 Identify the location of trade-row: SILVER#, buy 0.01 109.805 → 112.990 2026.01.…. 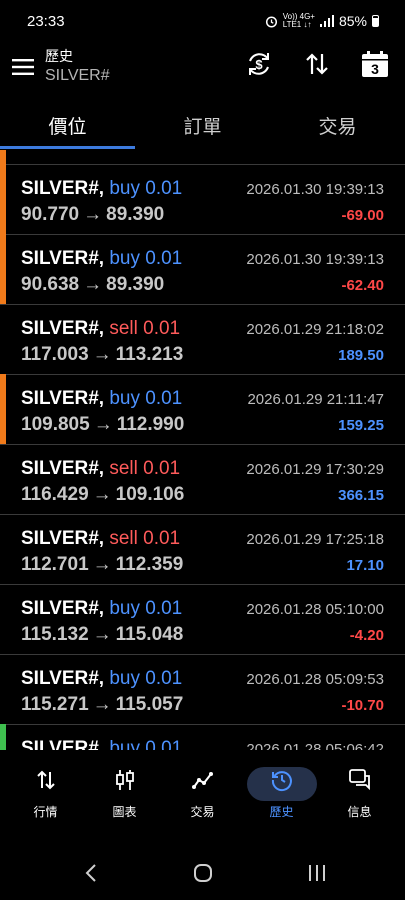
(202, 409).